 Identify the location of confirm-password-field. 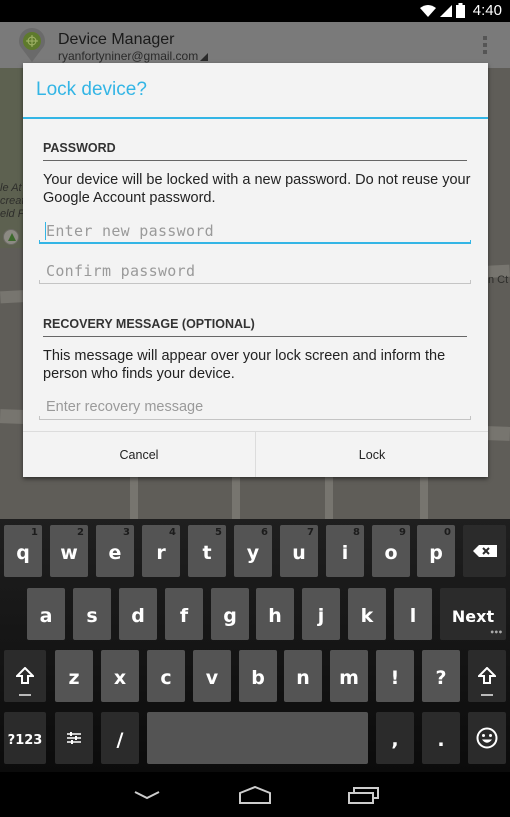
(255, 271).